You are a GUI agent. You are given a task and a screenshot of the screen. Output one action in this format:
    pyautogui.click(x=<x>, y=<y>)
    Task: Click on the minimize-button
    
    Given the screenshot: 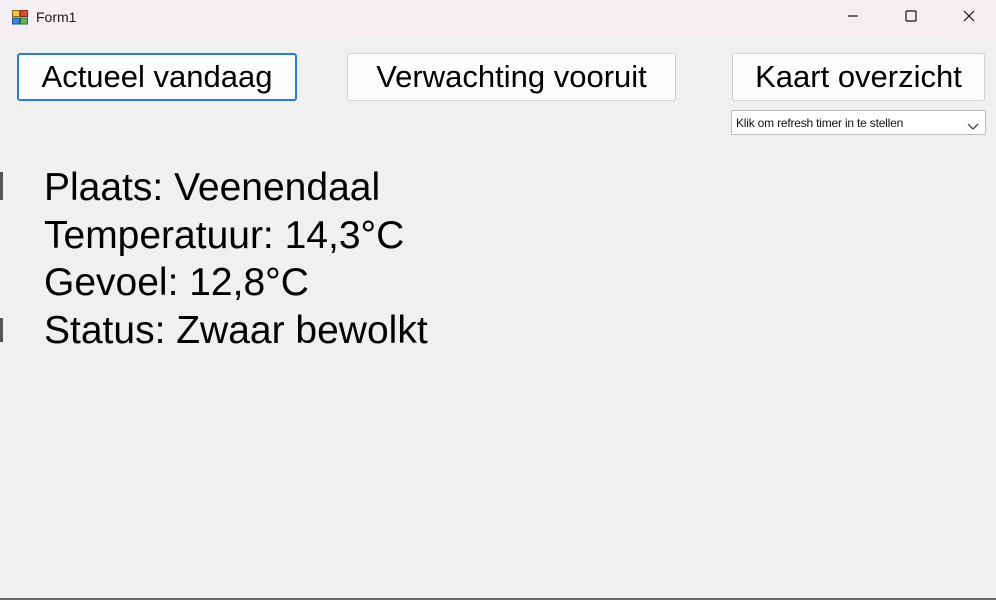 What is the action you would take?
    pyautogui.click(x=853, y=18)
    